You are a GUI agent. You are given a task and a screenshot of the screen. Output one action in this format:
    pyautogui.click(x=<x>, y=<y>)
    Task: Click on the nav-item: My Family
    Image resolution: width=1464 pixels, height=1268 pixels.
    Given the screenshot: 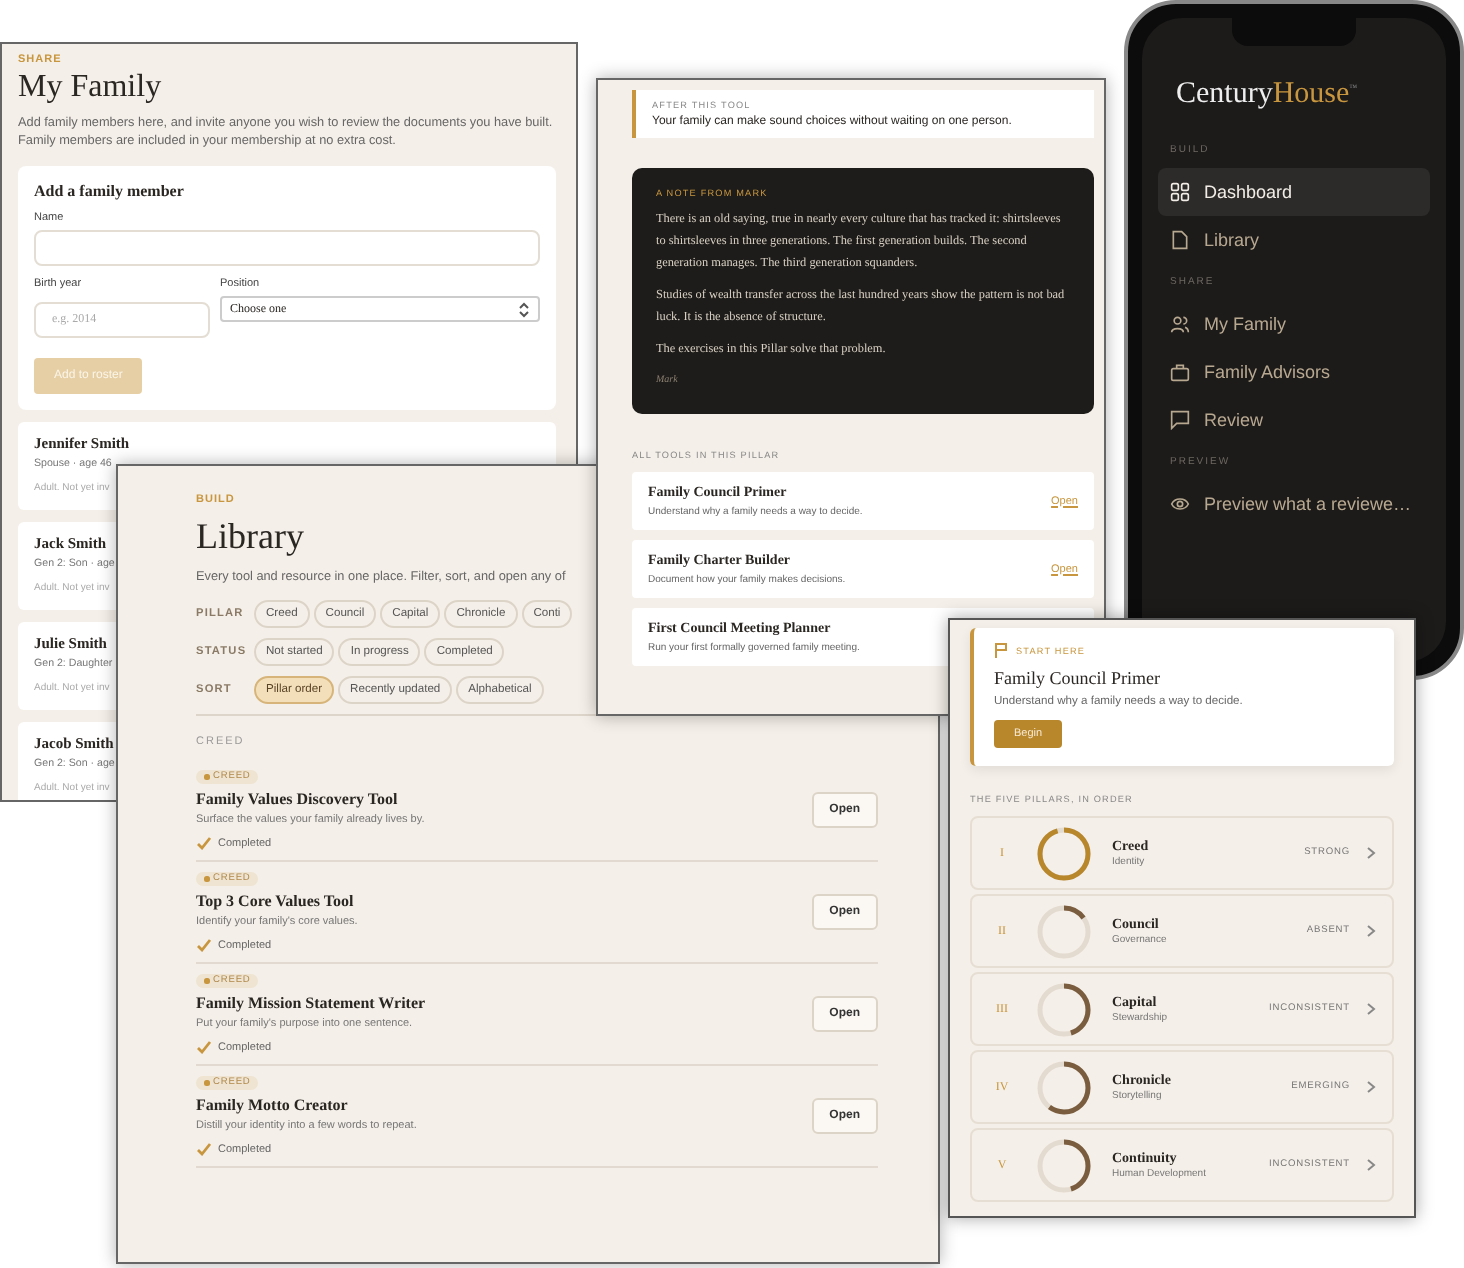 What is the action you would take?
    pyautogui.click(x=1294, y=324)
    